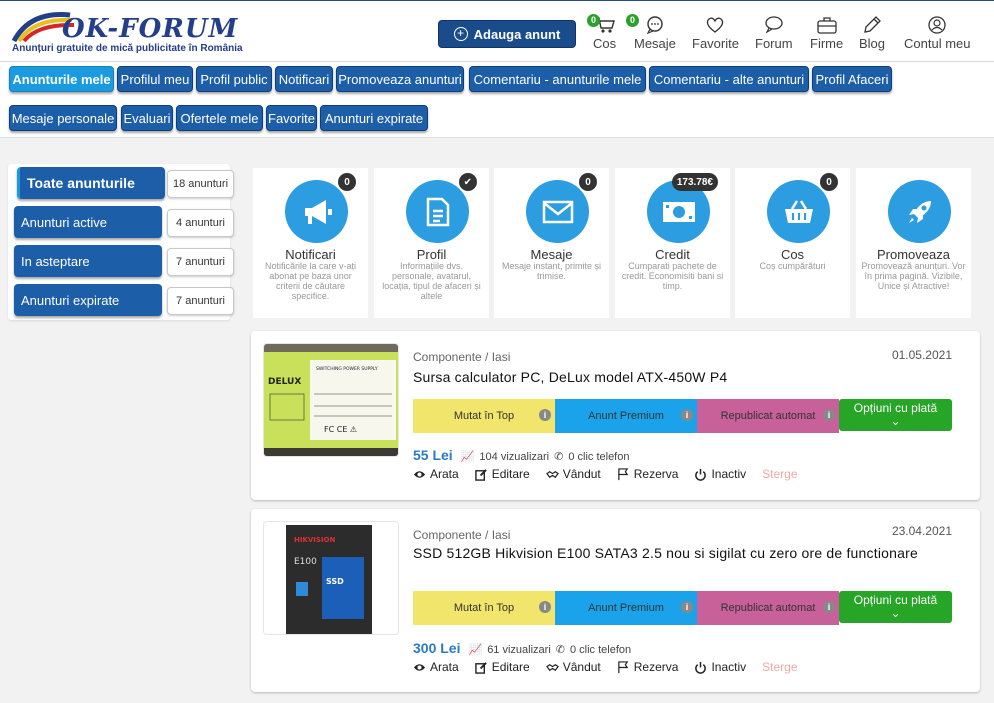 The height and width of the screenshot is (703, 994). I want to click on promo-republish-label: Republicat automat, so click(768, 608).